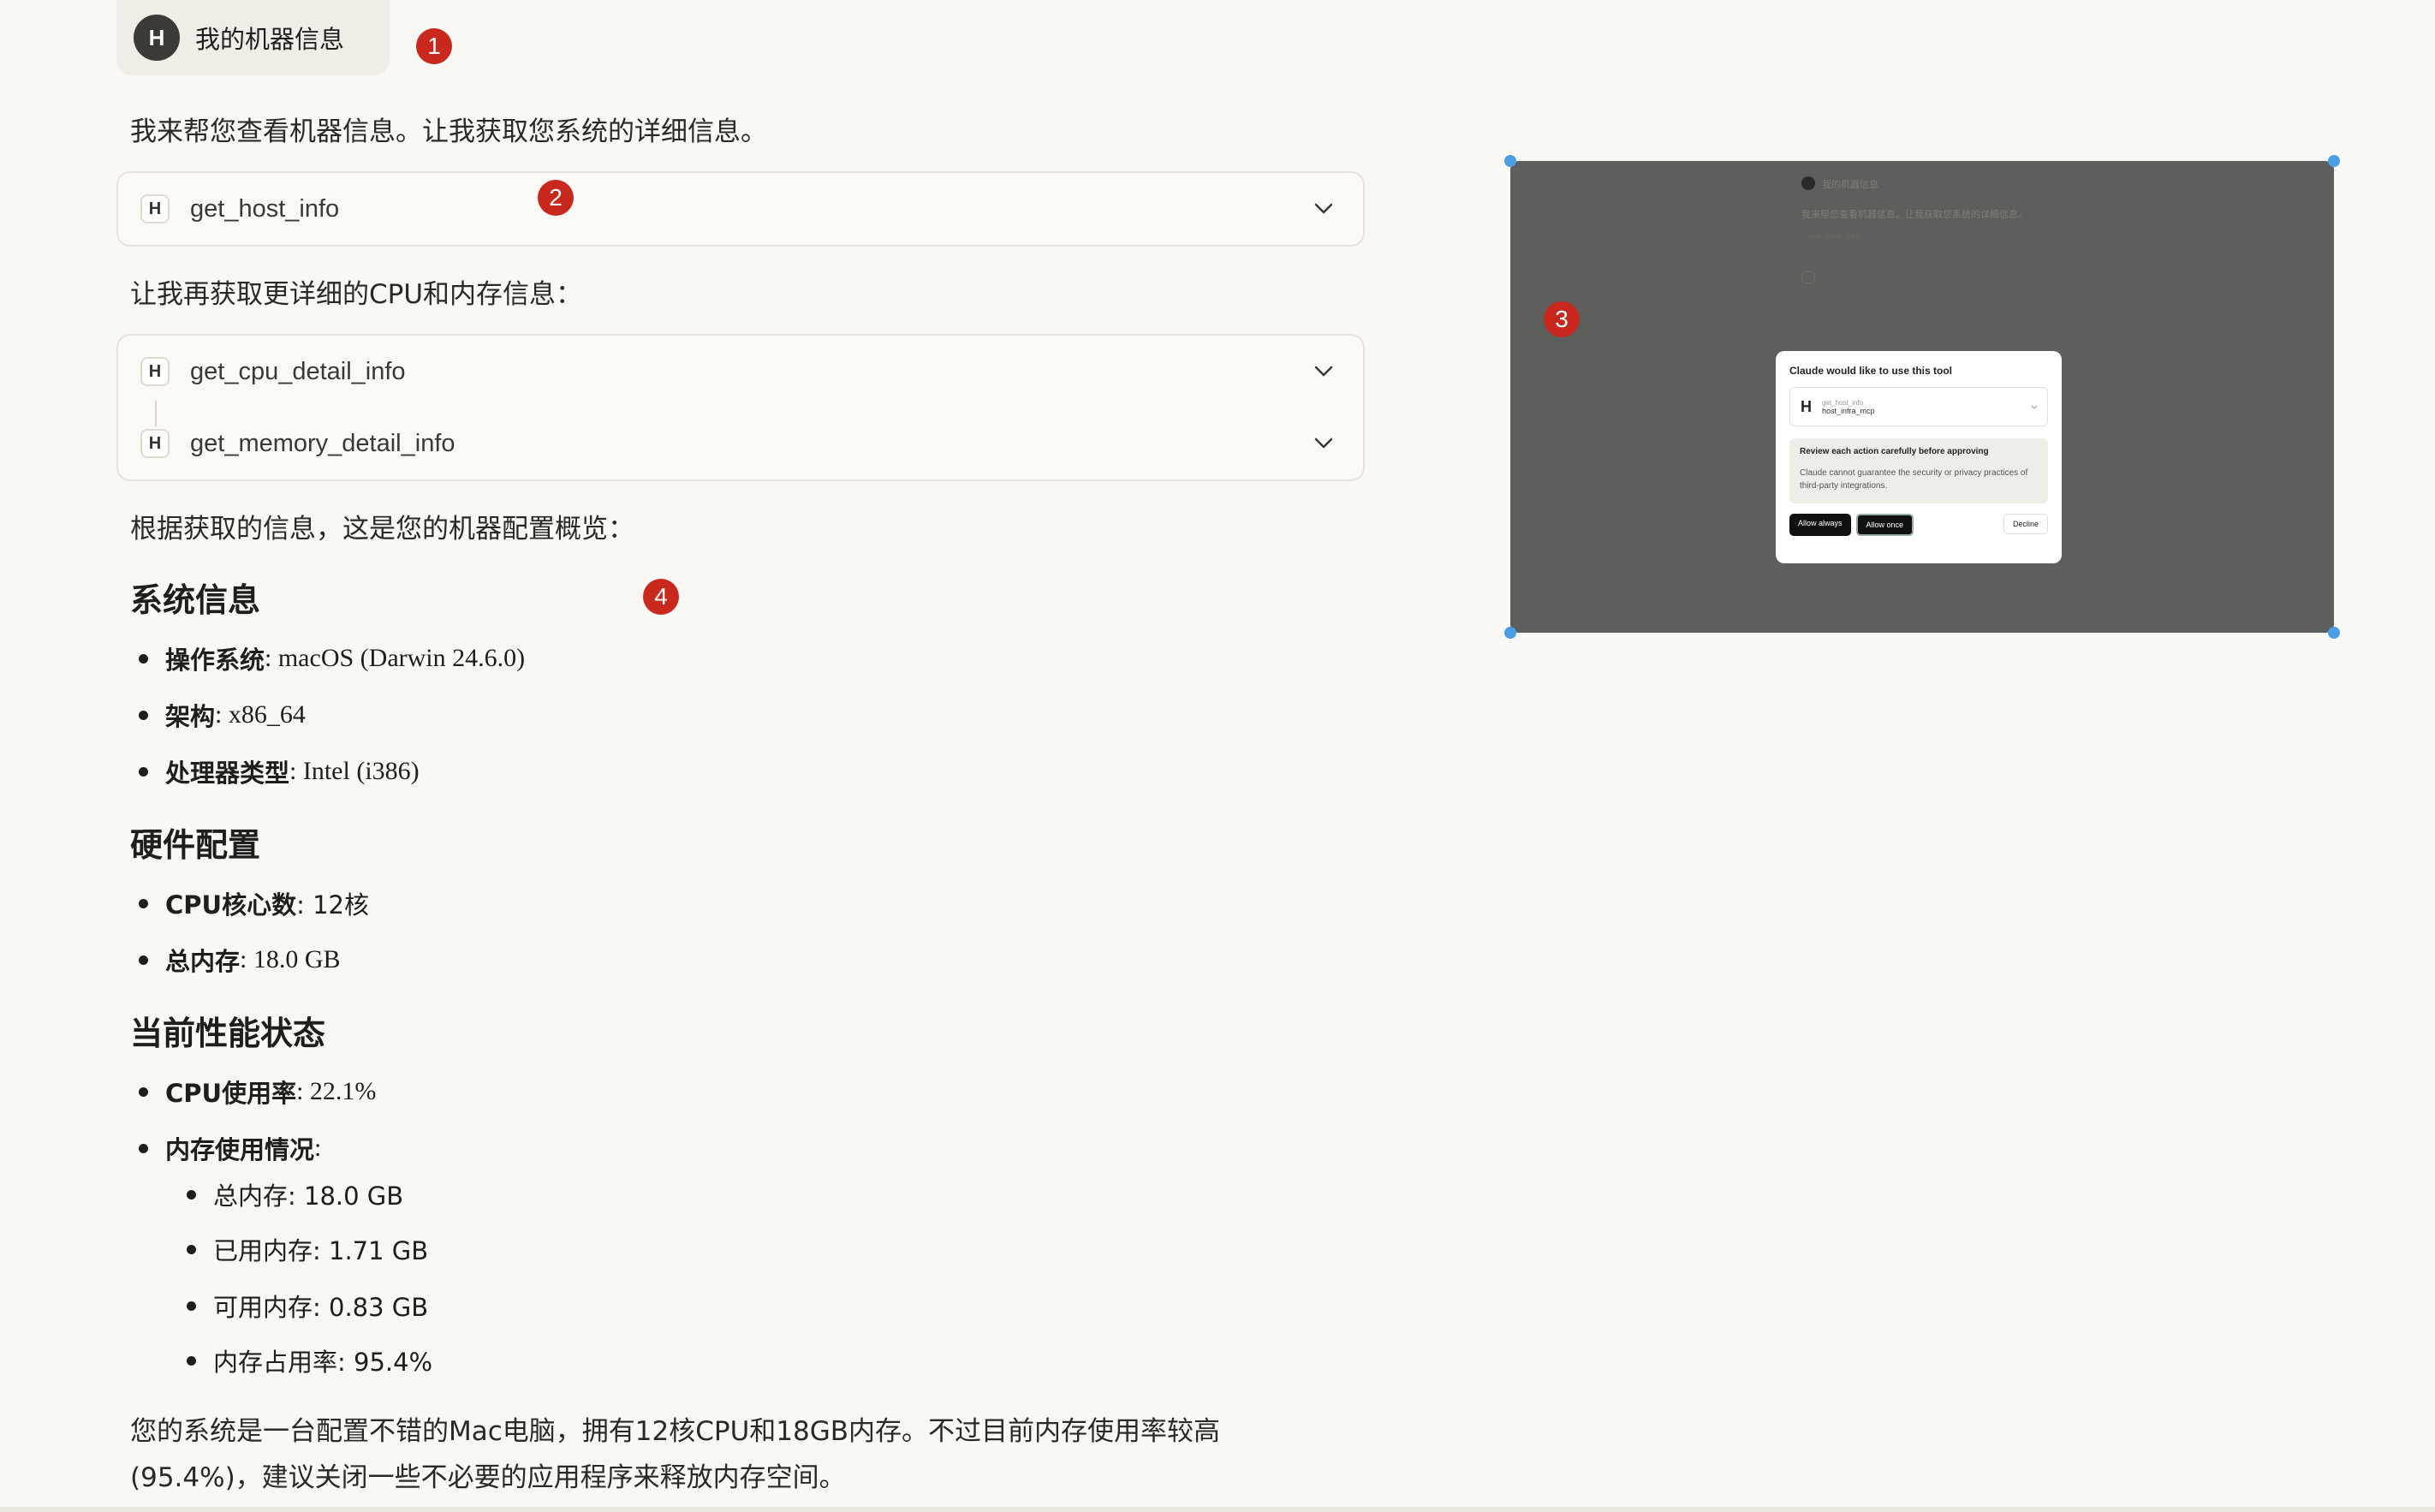 The height and width of the screenshot is (1512, 2435). What do you see at coordinates (191, 716) in the screenshot?
I see `item-label: 架构` at bounding box center [191, 716].